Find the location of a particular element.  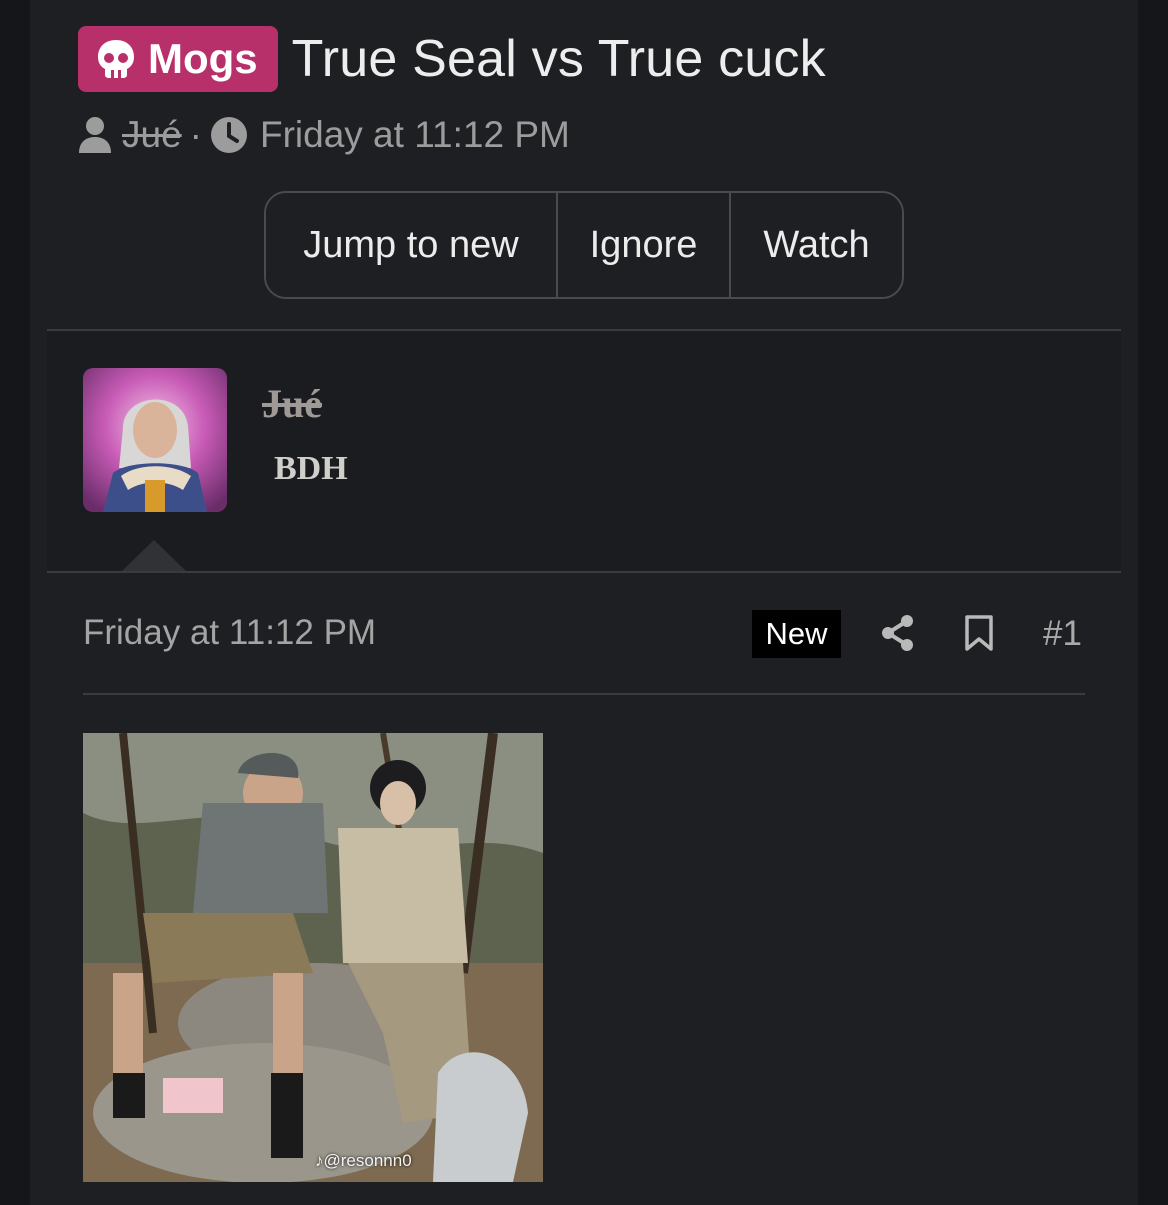

user-icon is located at coordinates (95, 135).